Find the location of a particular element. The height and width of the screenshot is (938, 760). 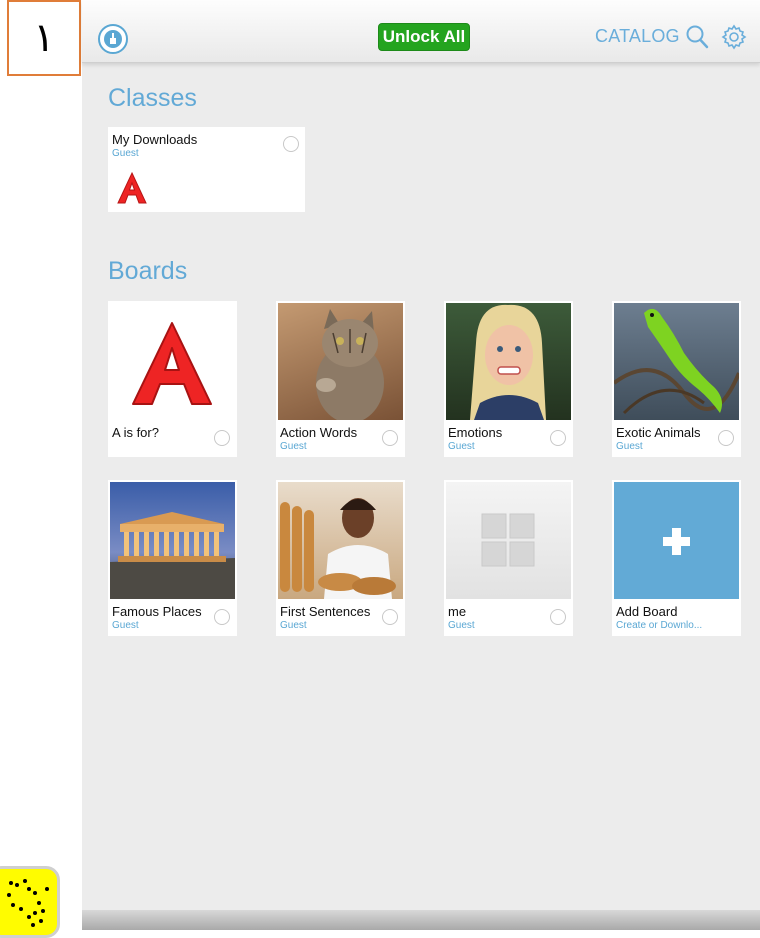

board-card: me Guest is located at coordinates (508, 558).